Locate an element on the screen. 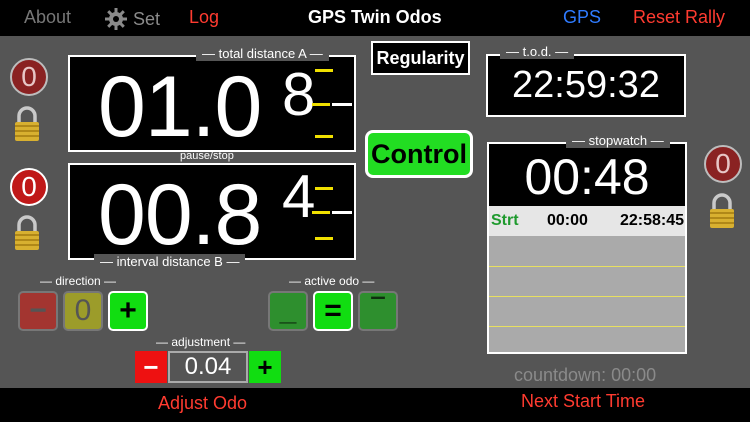 The width and height of the screenshot is (750, 422). odo-a-label-text: total distance A is located at coordinates (262, 53).